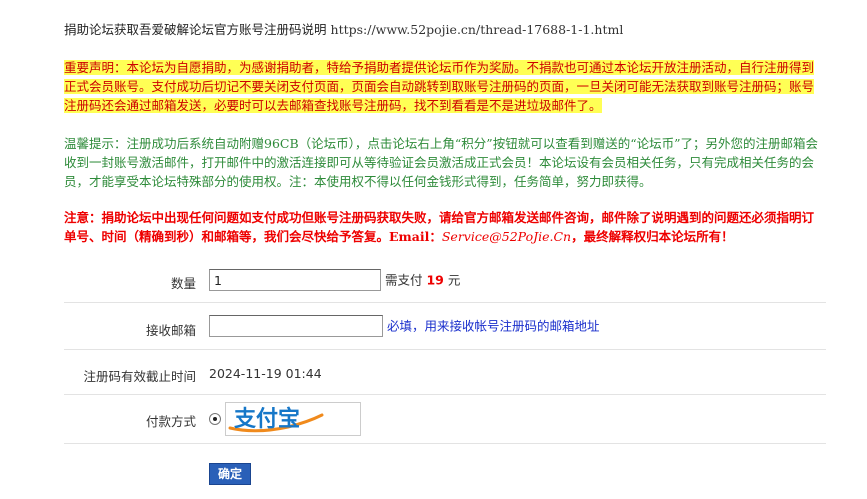 Image resolution: width=867 pixels, height=499 pixels. I want to click on alipay-logo: 支付宝, so click(292, 419).